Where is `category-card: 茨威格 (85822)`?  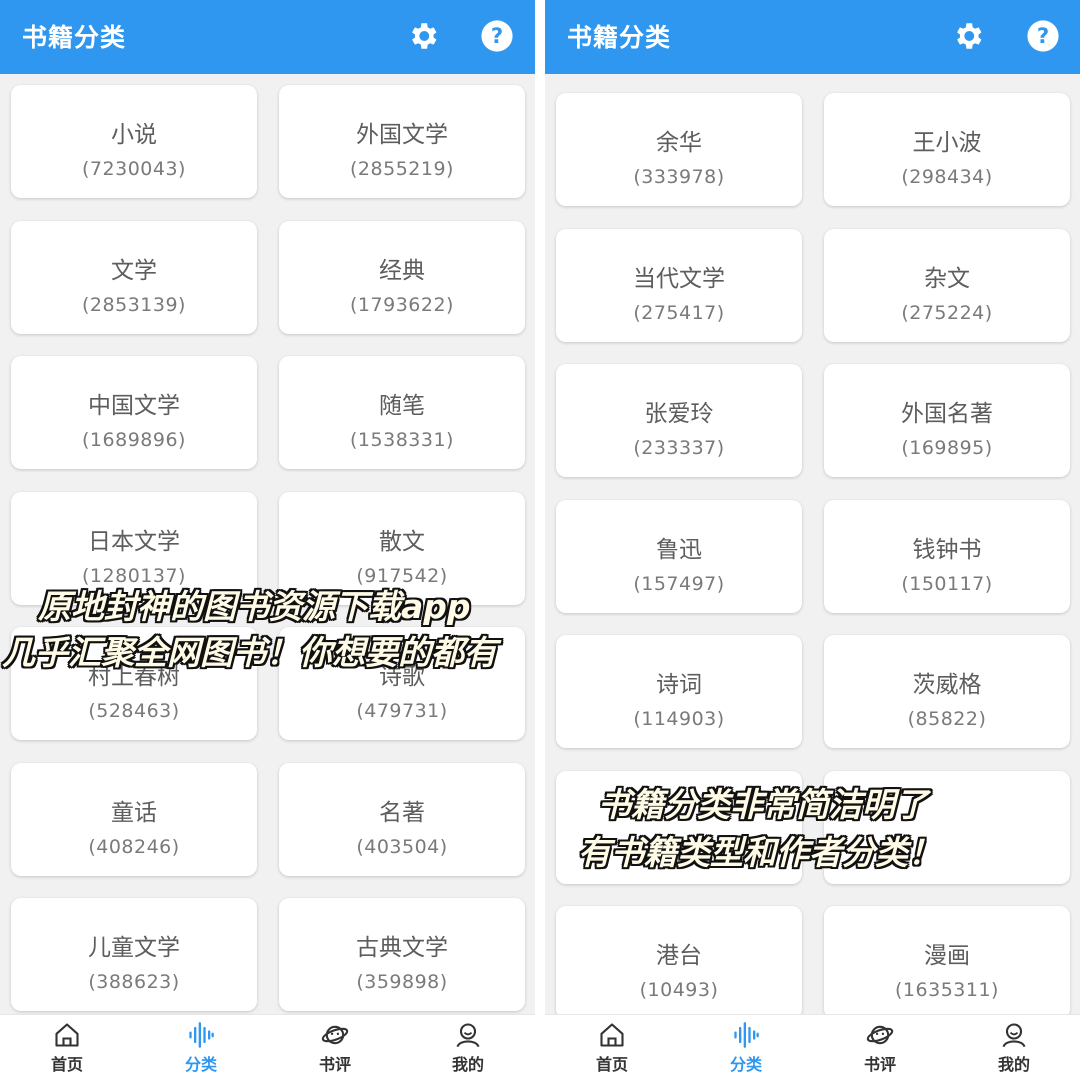 category-card: 茨威格 (85822) is located at coordinates (947, 691).